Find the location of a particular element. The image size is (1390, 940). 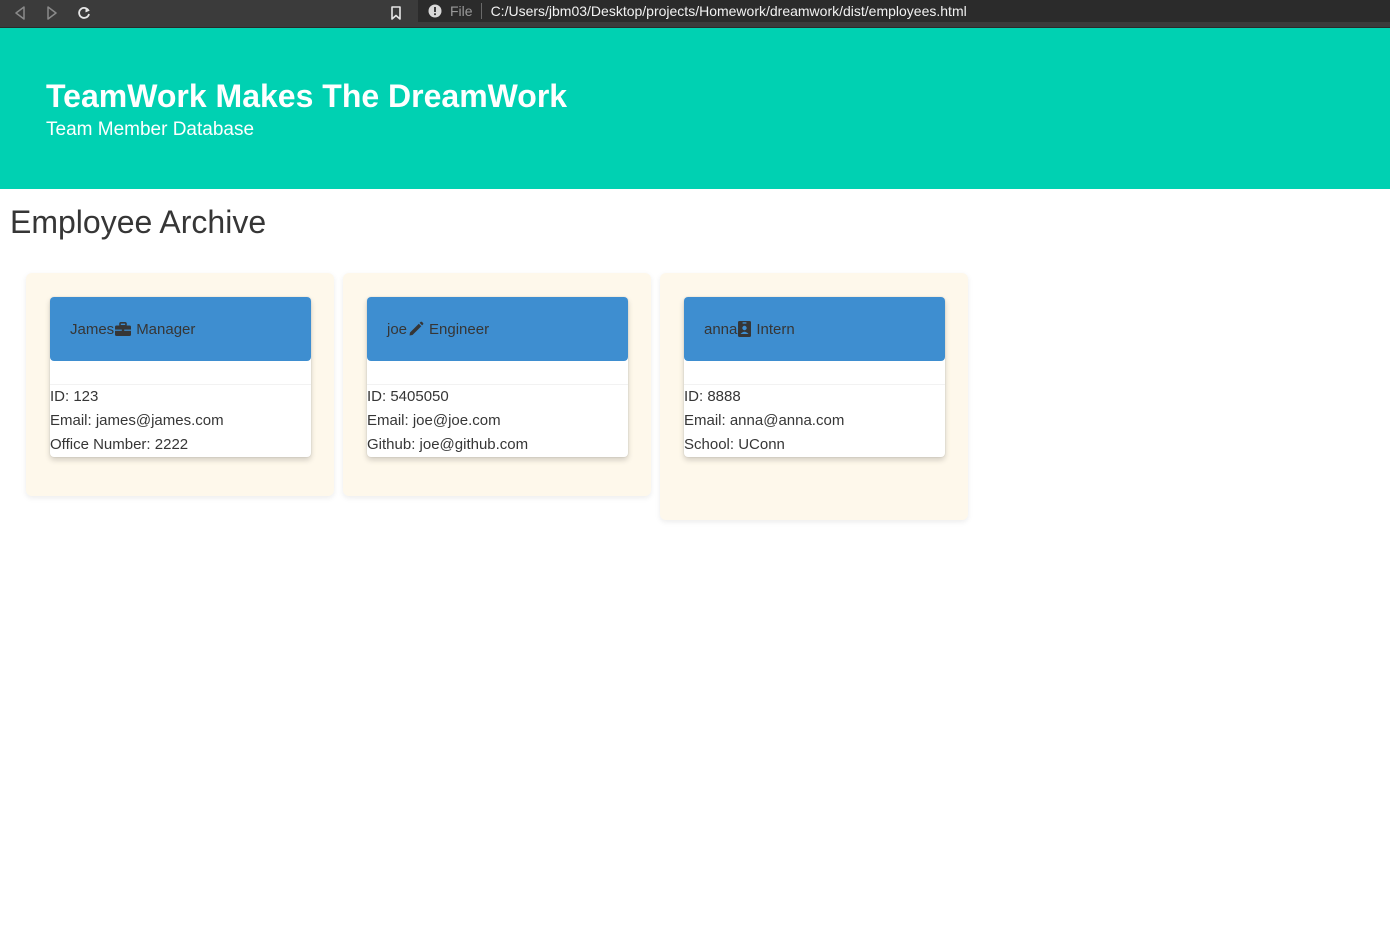

address-separator is located at coordinates (481, 11).